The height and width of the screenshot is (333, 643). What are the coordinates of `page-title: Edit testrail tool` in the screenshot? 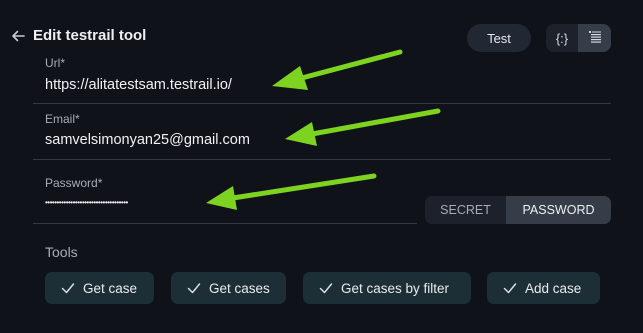 It's located at (90, 35).